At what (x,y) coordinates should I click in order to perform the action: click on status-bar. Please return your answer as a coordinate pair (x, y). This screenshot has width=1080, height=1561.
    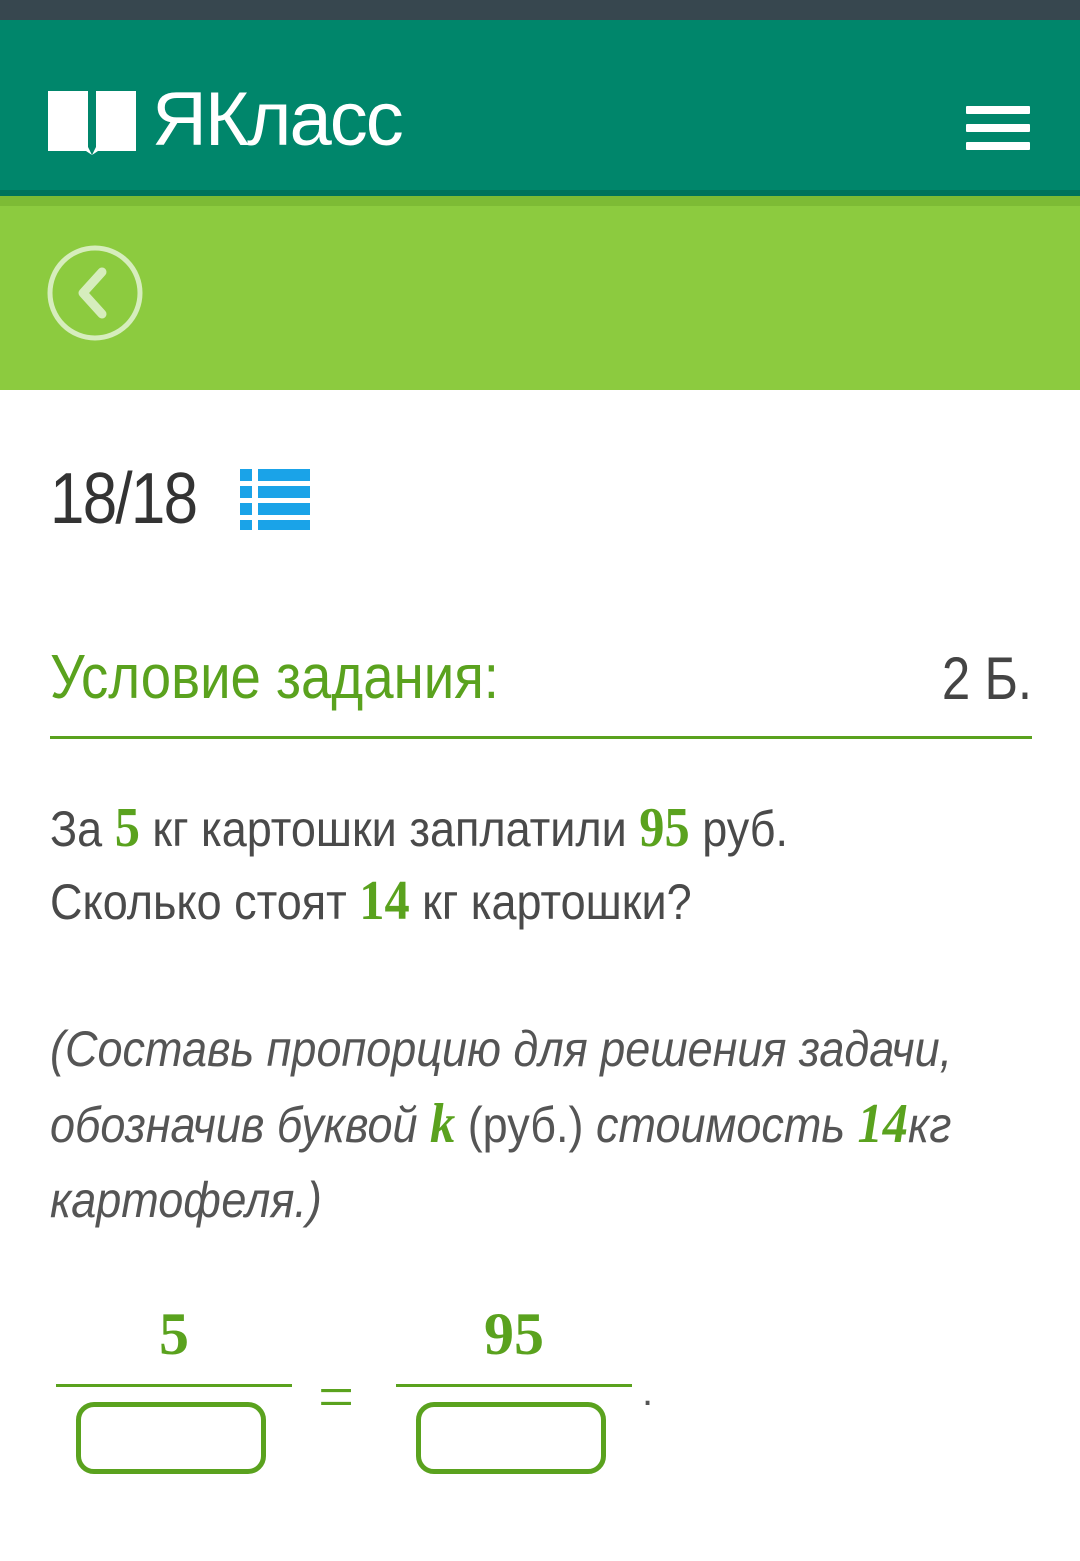
    Looking at the image, I should click on (540, 10).